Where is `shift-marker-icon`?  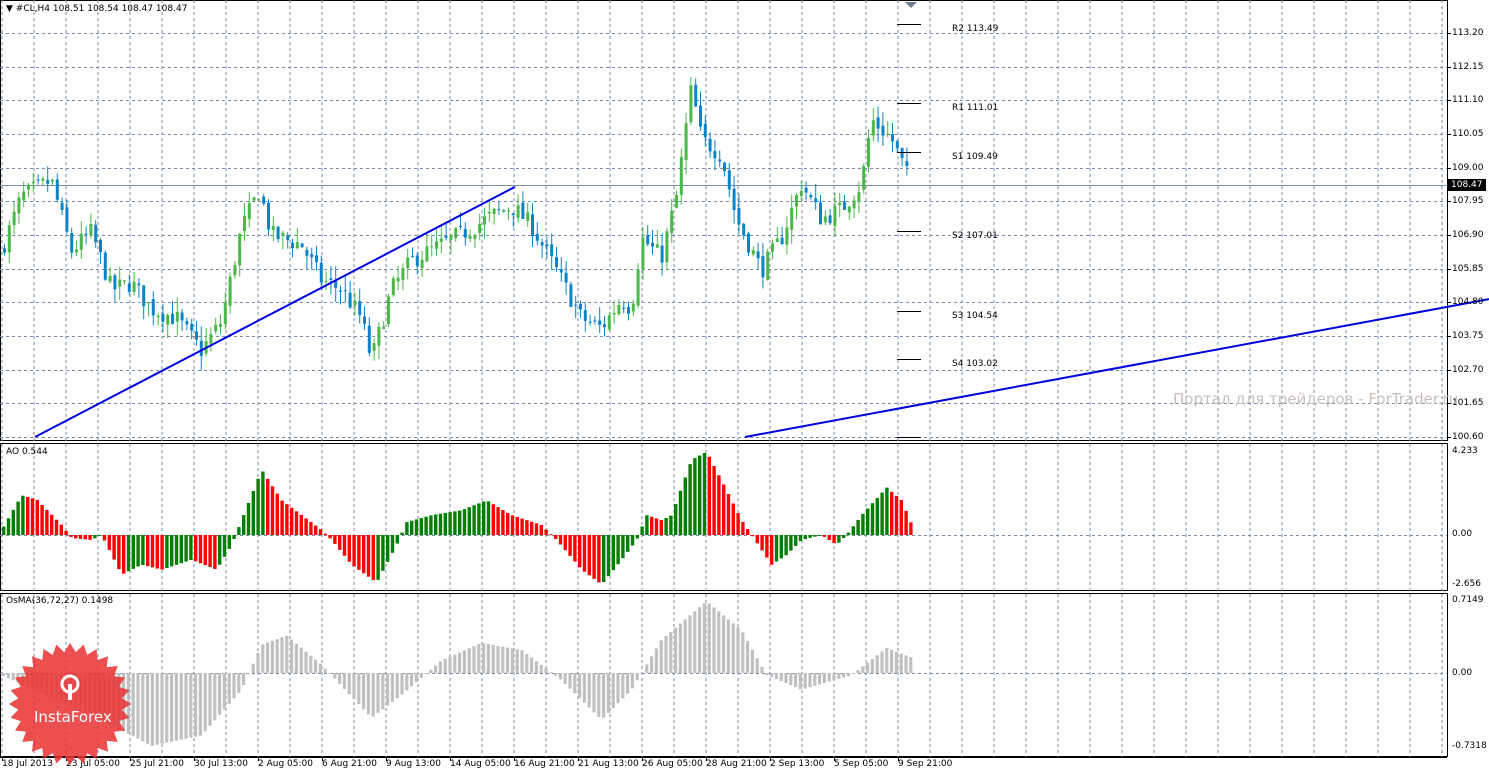
shift-marker-icon is located at coordinates (911, 5).